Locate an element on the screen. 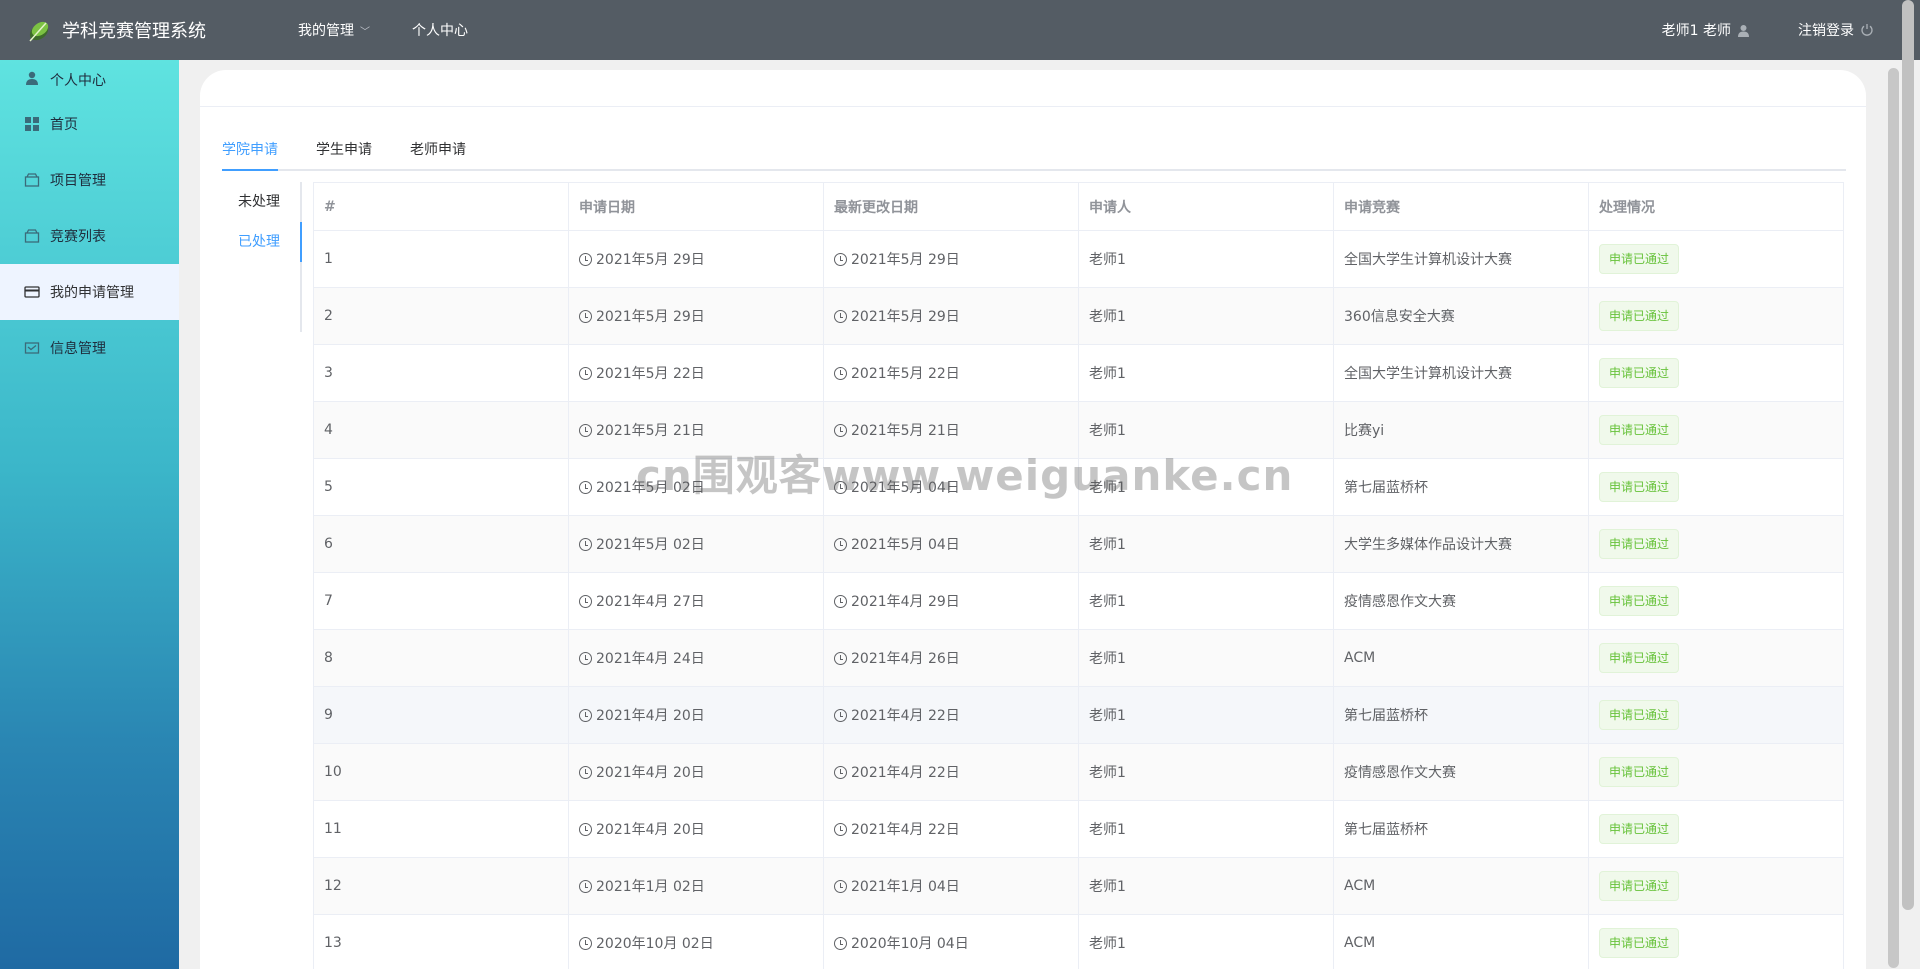  sidebar-item-label: 竞赛列表 is located at coordinates (78, 237).